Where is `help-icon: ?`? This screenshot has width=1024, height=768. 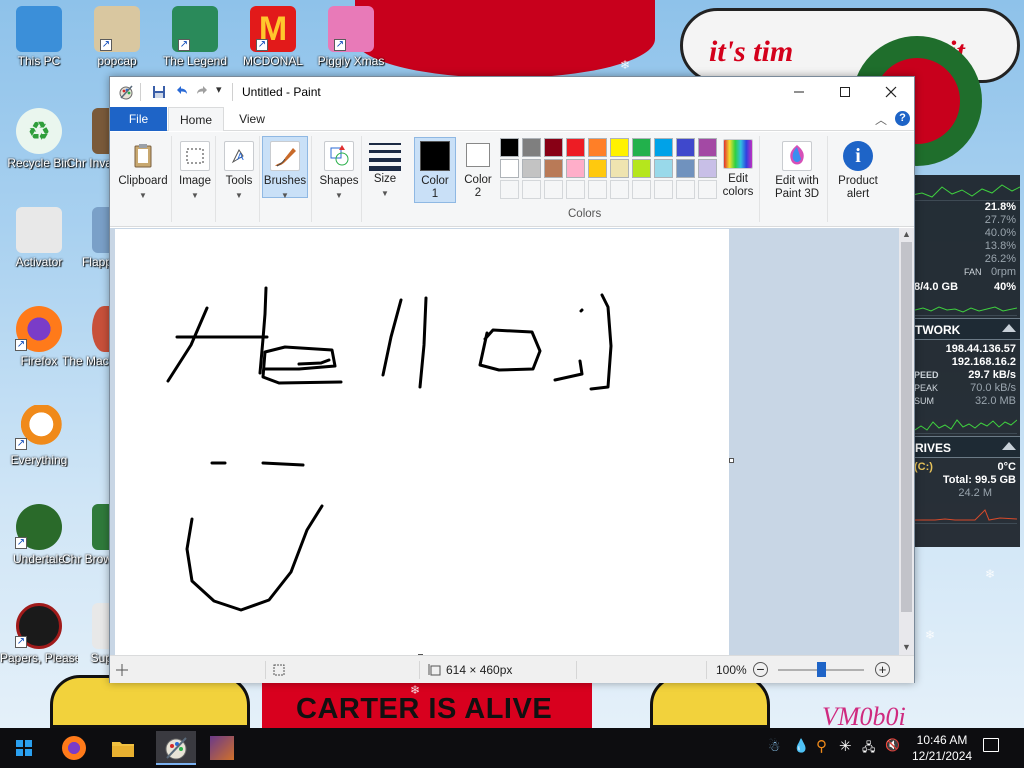 help-icon: ? is located at coordinates (902, 118).